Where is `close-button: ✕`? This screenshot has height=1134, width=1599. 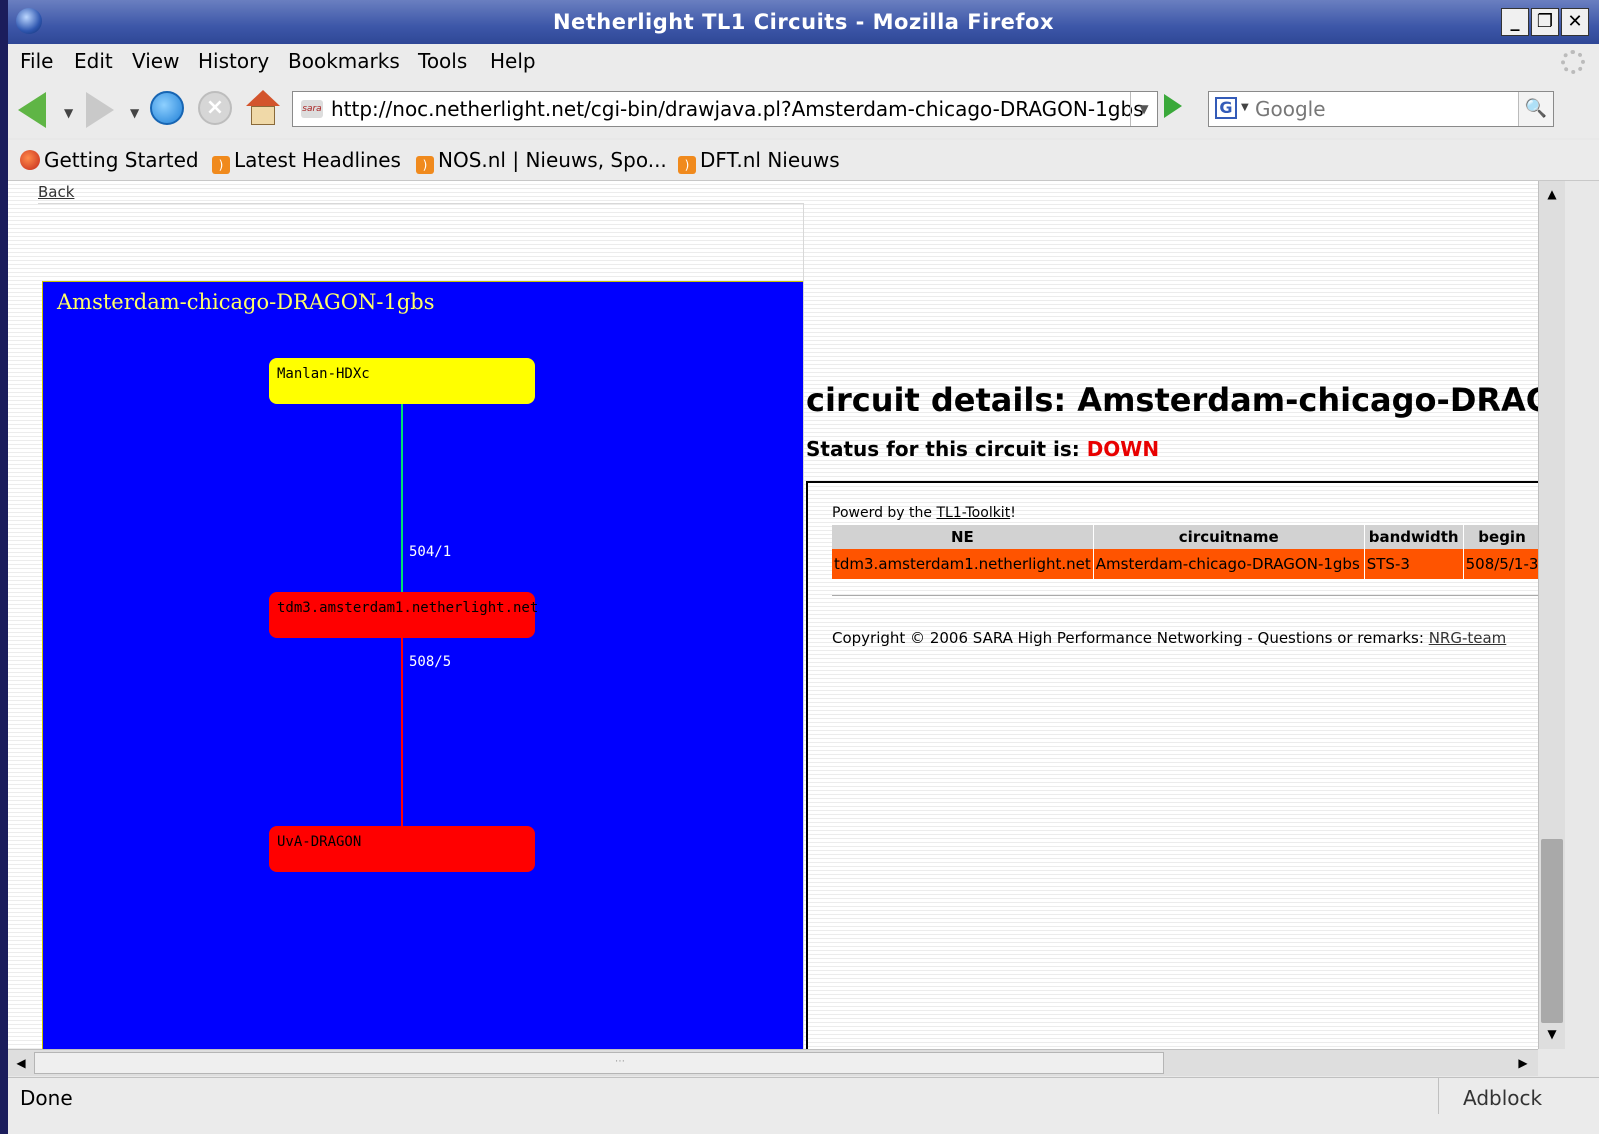
close-button: ✕ is located at coordinates (1575, 22).